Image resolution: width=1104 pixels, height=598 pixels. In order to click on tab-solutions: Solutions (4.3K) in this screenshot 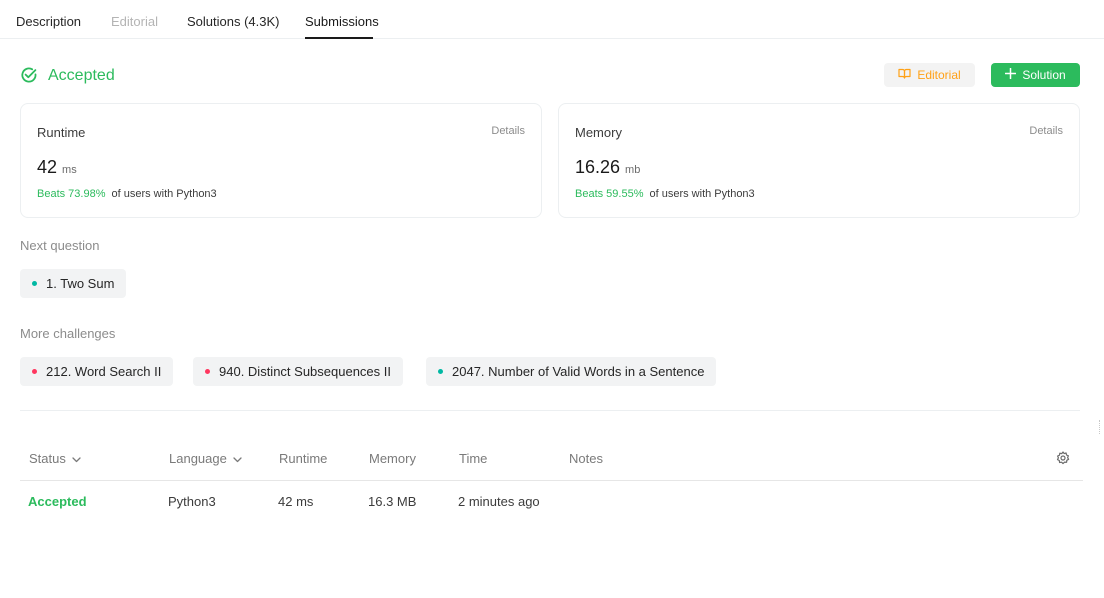, I will do `click(233, 21)`.